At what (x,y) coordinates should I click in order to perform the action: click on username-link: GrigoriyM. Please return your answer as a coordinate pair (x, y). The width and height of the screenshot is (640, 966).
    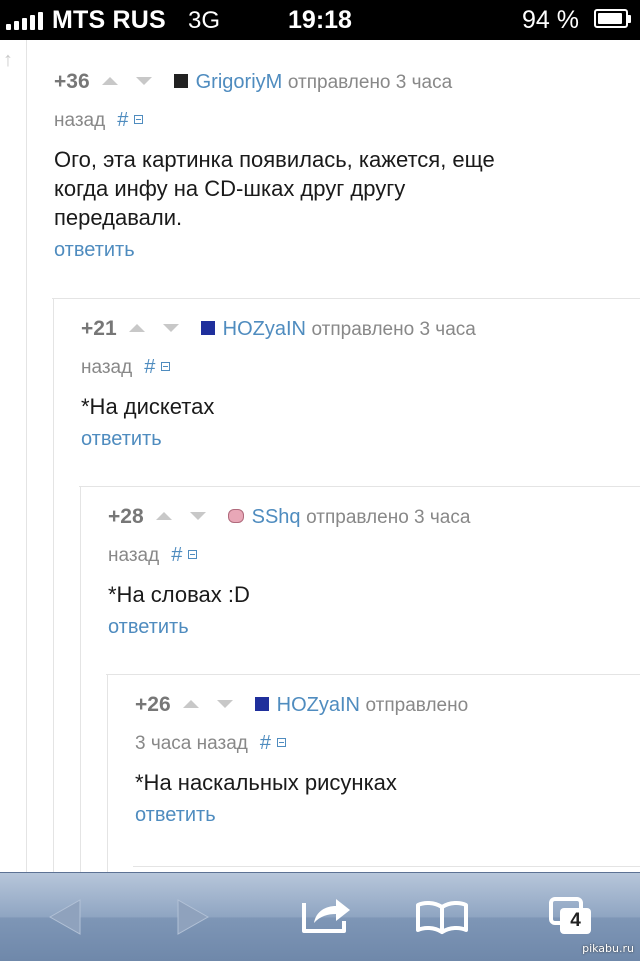
    Looking at the image, I should click on (239, 82).